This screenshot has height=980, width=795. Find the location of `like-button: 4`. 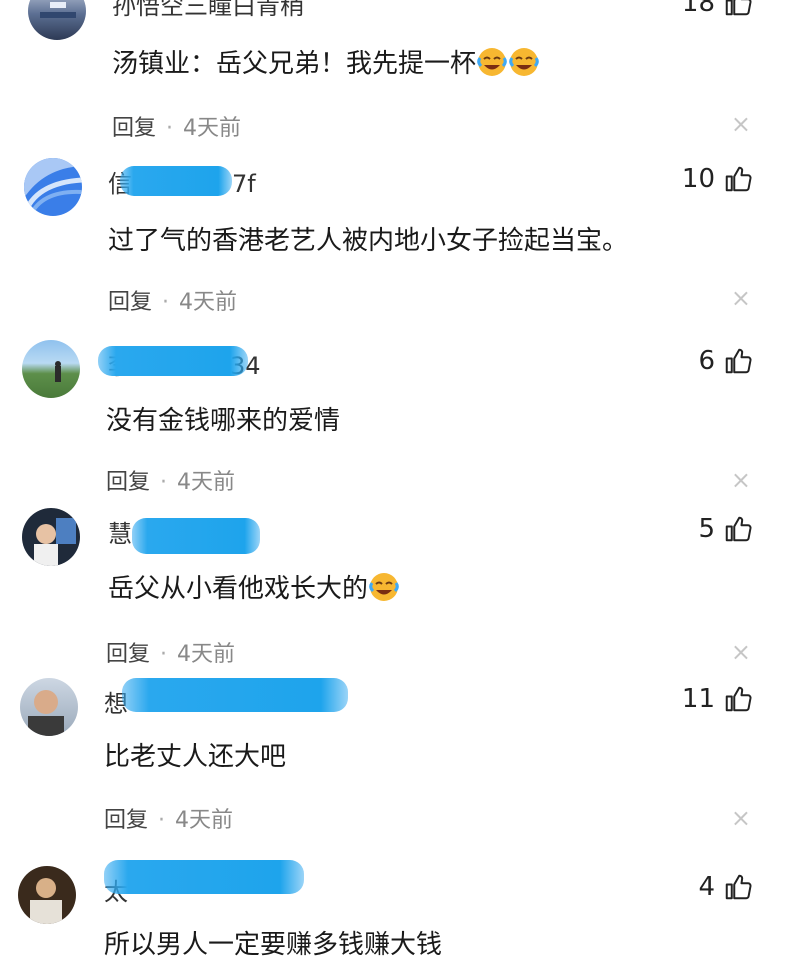

like-button: 4 is located at coordinates (725, 887).